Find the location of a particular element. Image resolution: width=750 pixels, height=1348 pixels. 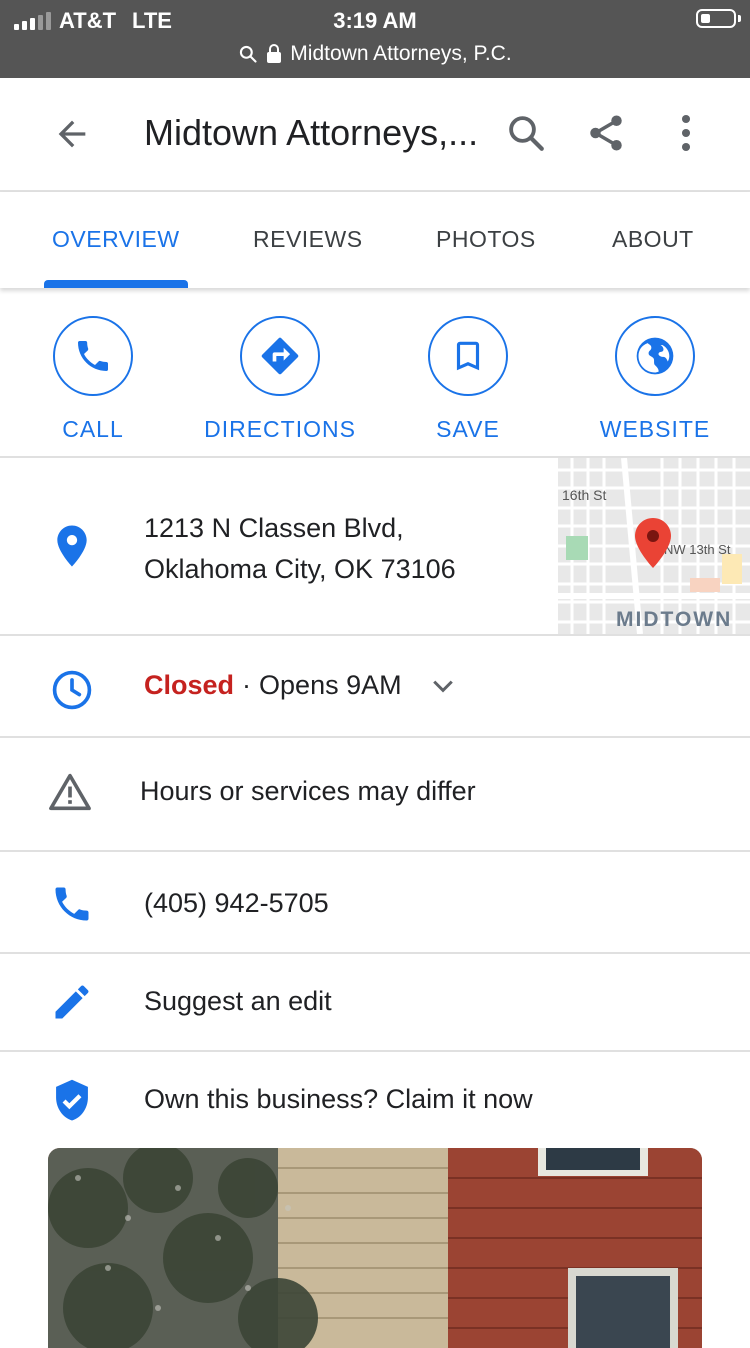

directions-icon is located at coordinates (280, 356).